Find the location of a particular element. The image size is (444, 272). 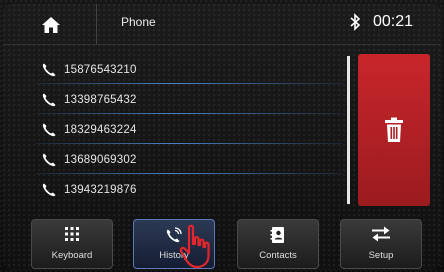

phone-number: 13398765432 is located at coordinates (100, 100).